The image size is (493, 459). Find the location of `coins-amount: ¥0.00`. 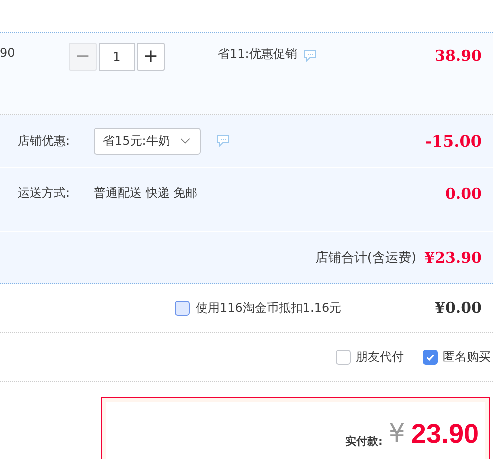

coins-amount: ¥0.00 is located at coordinates (458, 308).